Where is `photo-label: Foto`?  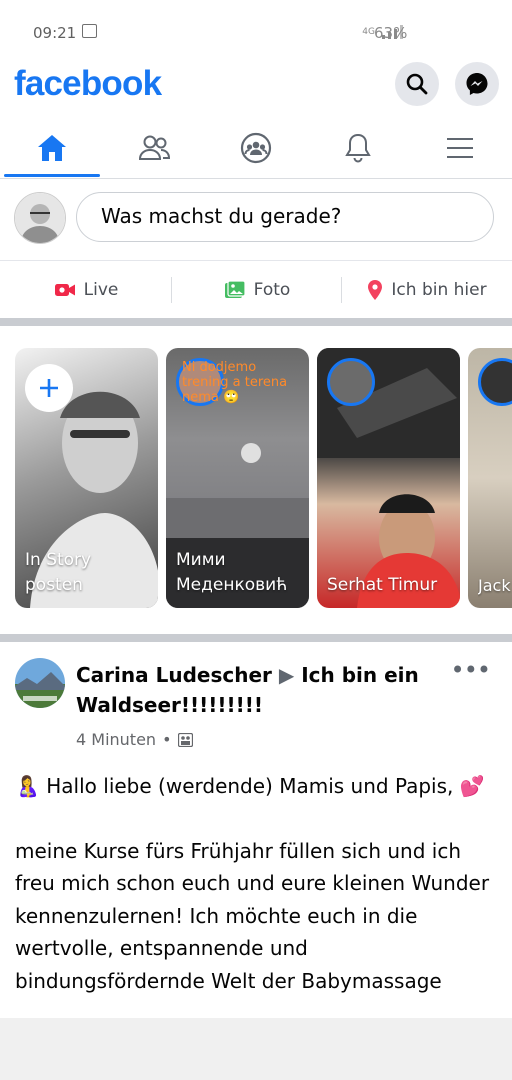 photo-label: Foto is located at coordinates (272, 290).